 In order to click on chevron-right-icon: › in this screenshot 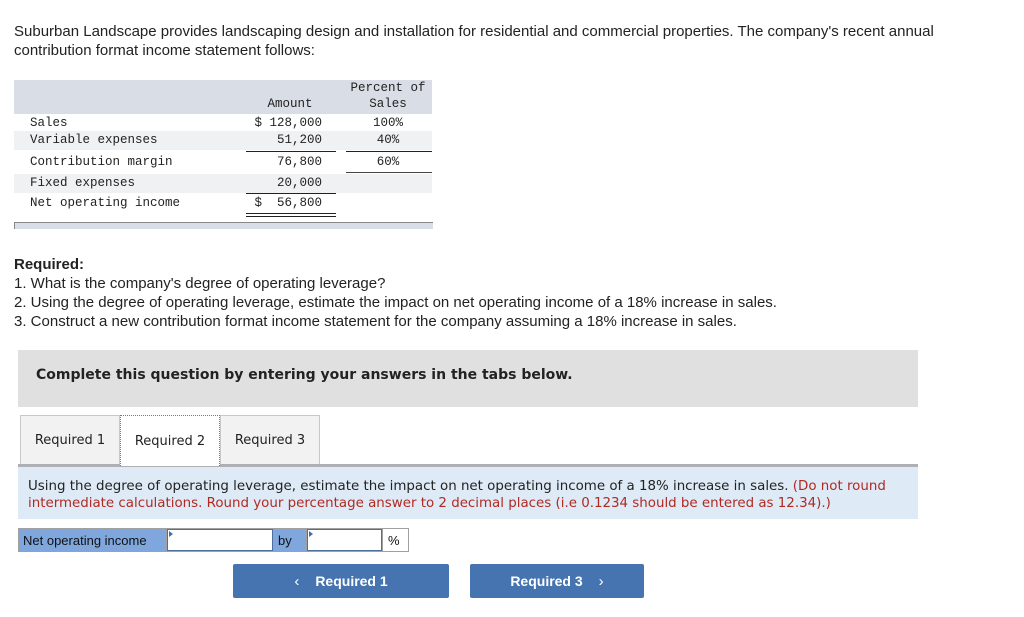, I will do `click(601, 581)`.